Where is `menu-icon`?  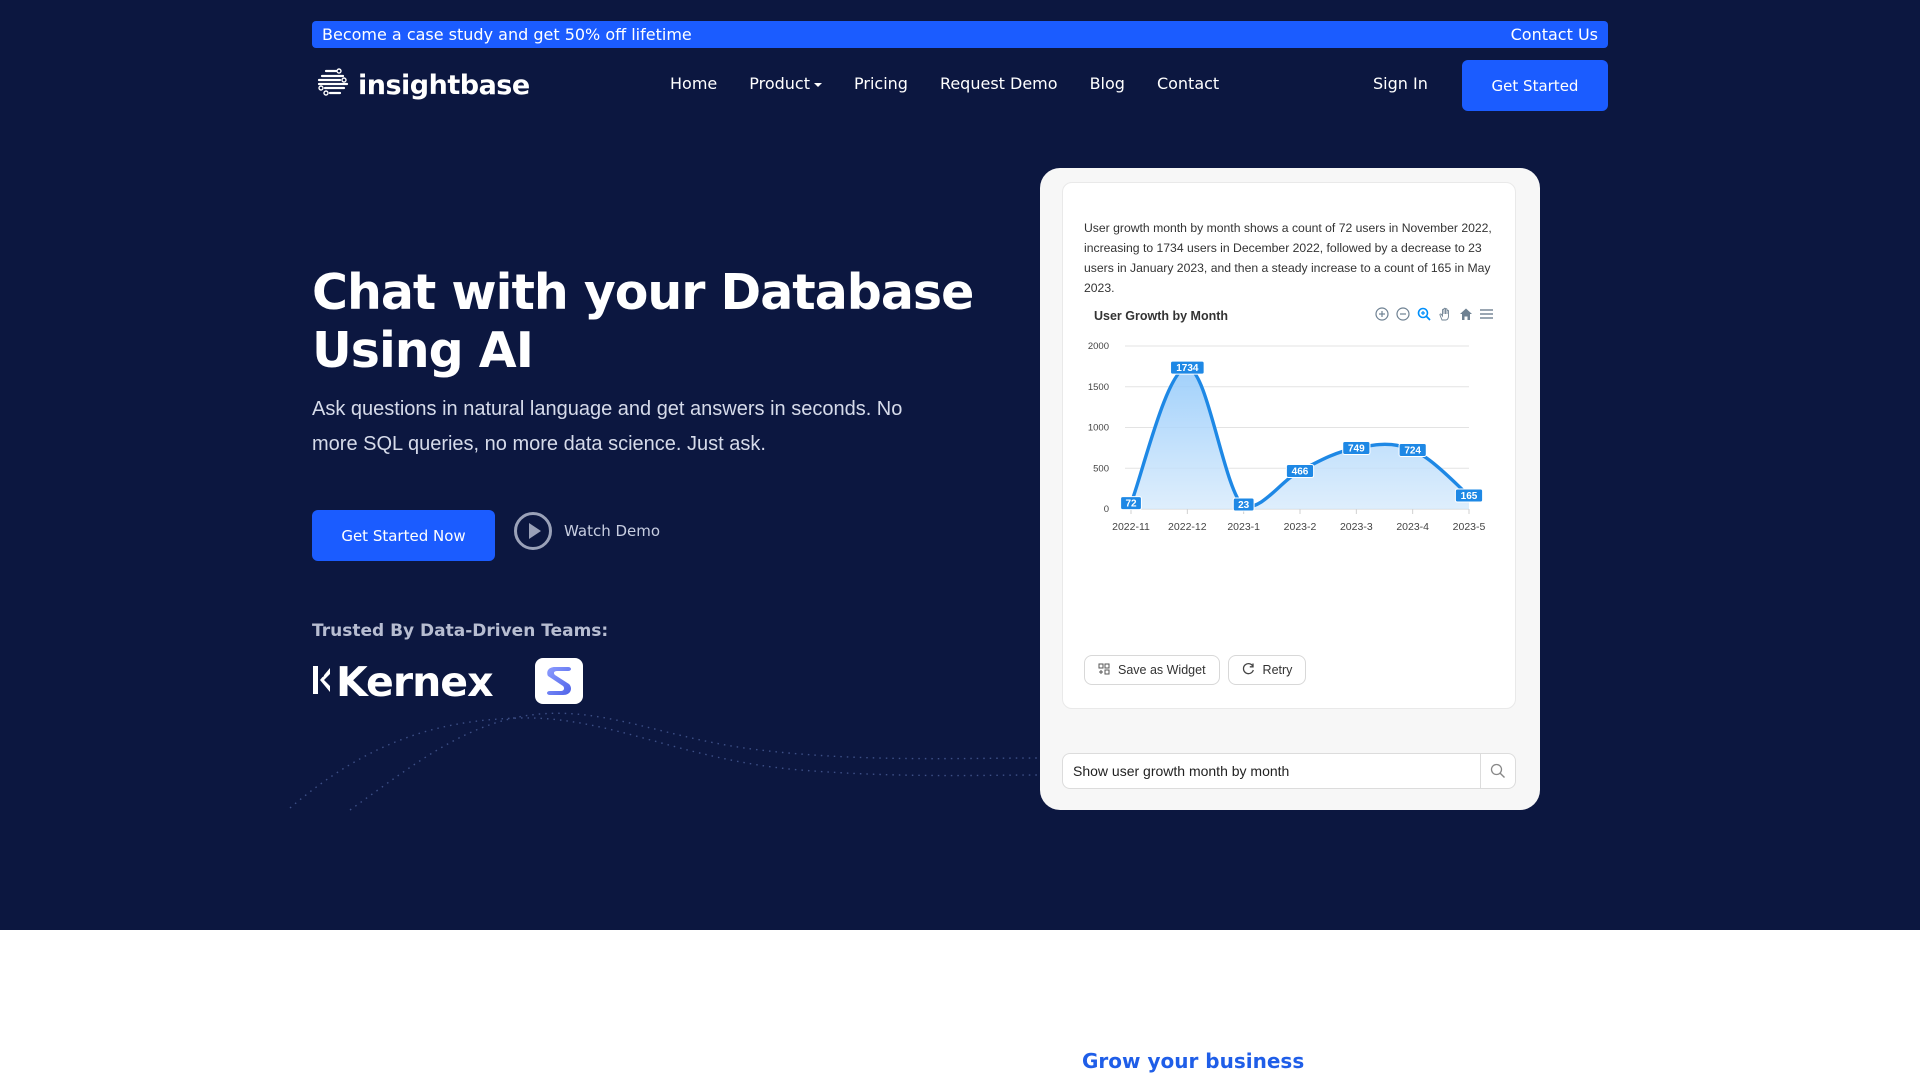
menu-icon is located at coordinates (1486, 313).